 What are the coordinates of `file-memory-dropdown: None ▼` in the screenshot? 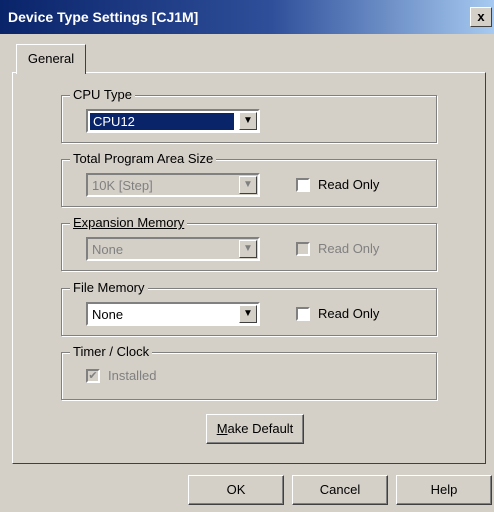 It's located at (173, 314).